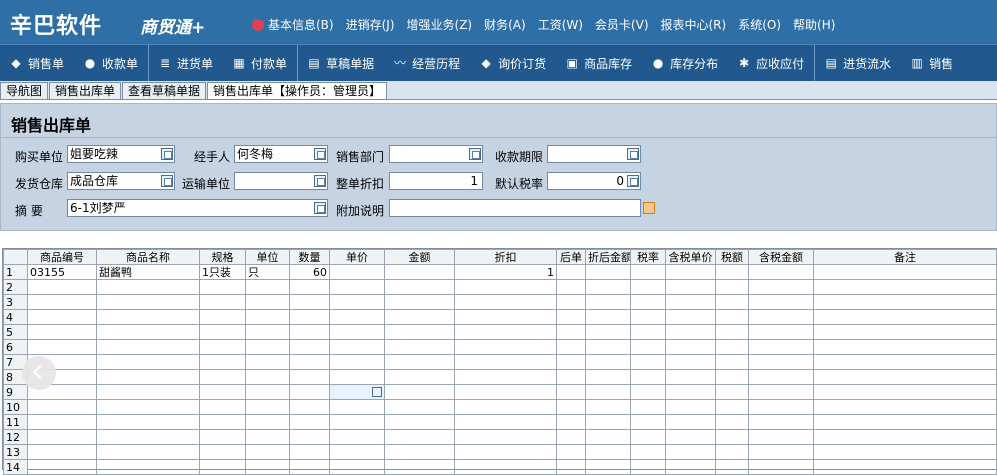  I want to click on grid-cell: 1, so click(505, 272).